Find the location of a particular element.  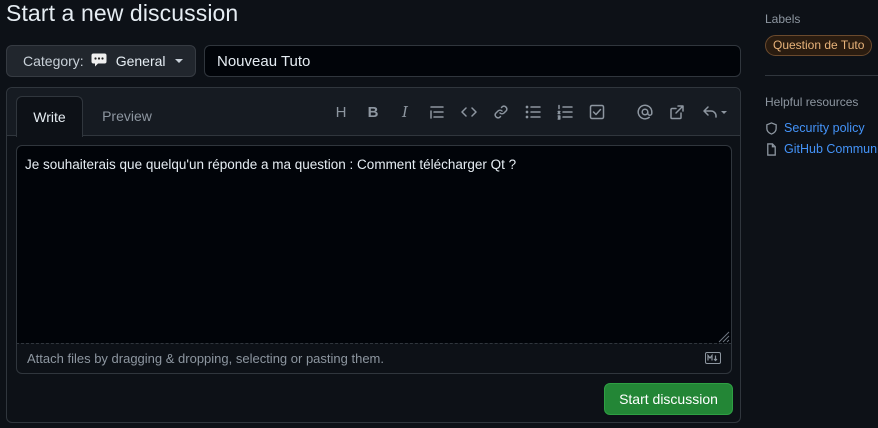

editor-header: Write Preview H B I is located at coordinates (373, 112).